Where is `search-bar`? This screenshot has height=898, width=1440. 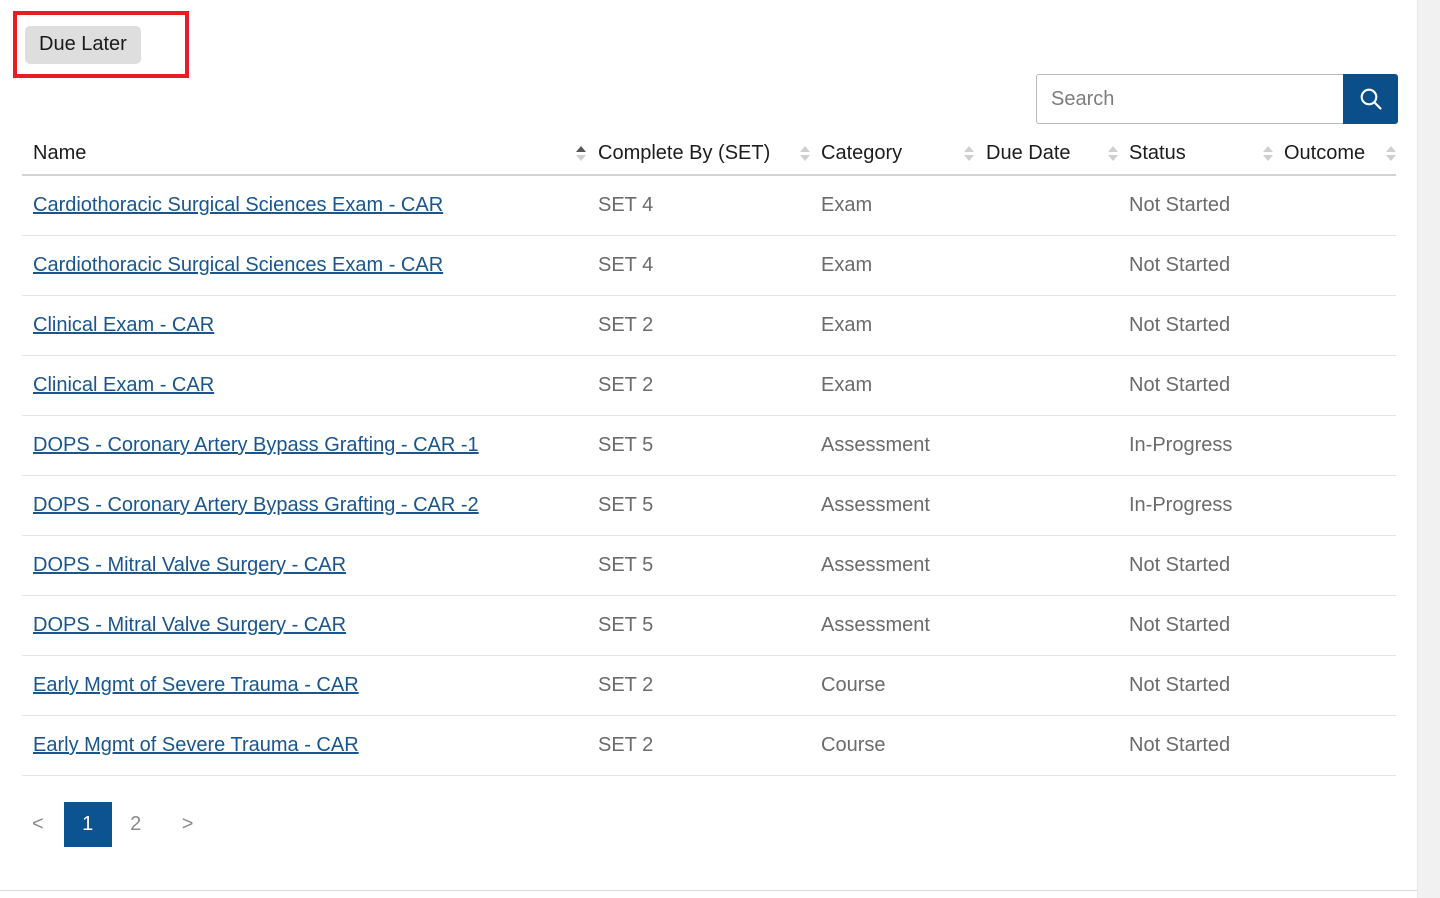
search-bar is located at coordinates (1217, 99).